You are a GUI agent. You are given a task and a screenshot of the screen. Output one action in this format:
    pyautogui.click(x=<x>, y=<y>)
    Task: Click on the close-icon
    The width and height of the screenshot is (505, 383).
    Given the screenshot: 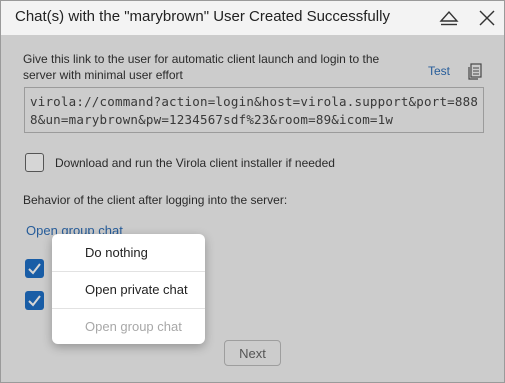 What is the action you would take?
    pyautogui.click(x=487, y=18)
    